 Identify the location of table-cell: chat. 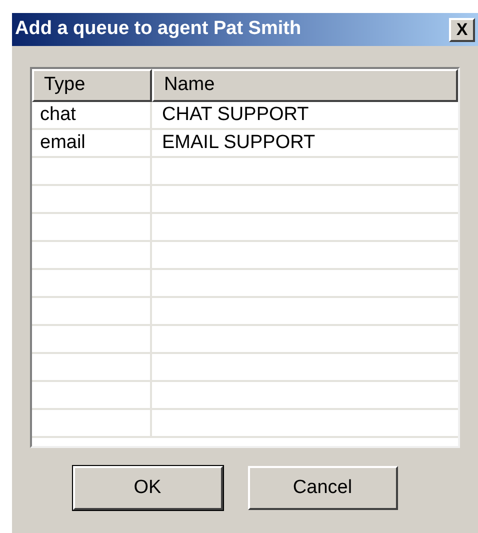
(92, 115).